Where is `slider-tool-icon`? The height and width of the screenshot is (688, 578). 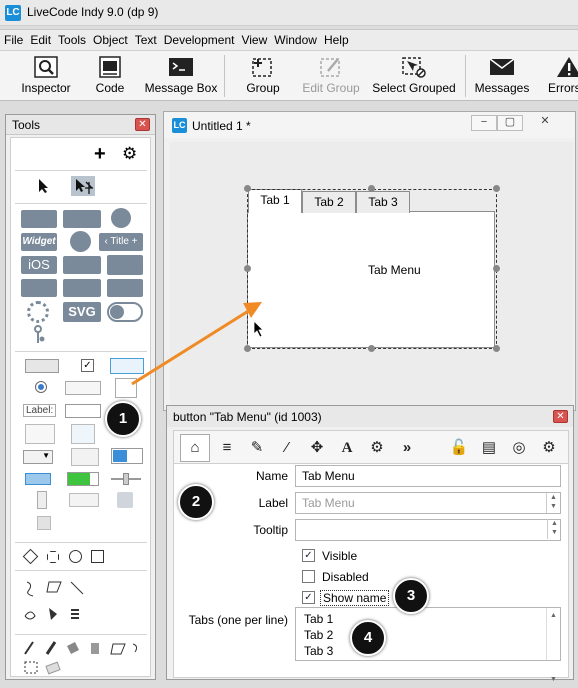
slider-tool-icon is located at coordinates (126, 479).